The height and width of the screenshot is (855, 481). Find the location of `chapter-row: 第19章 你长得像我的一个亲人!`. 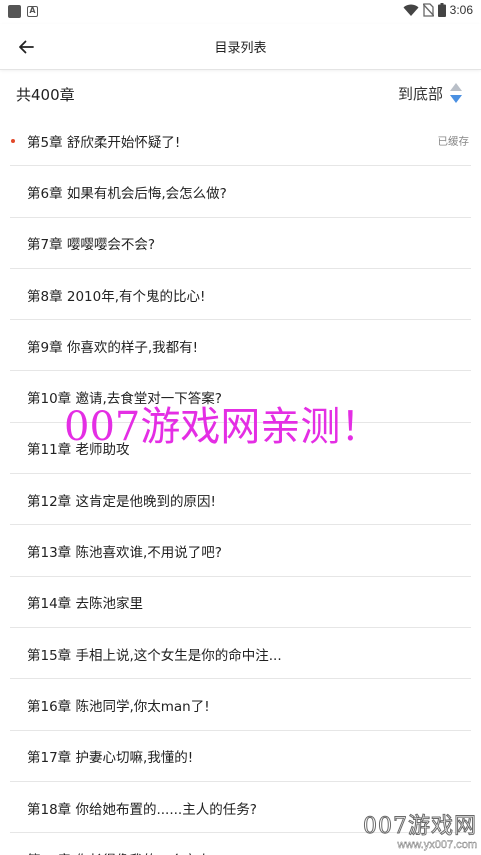

chapter-row: 第19章 你长得像我的一个亲人! is located at coordinates (240, 844).